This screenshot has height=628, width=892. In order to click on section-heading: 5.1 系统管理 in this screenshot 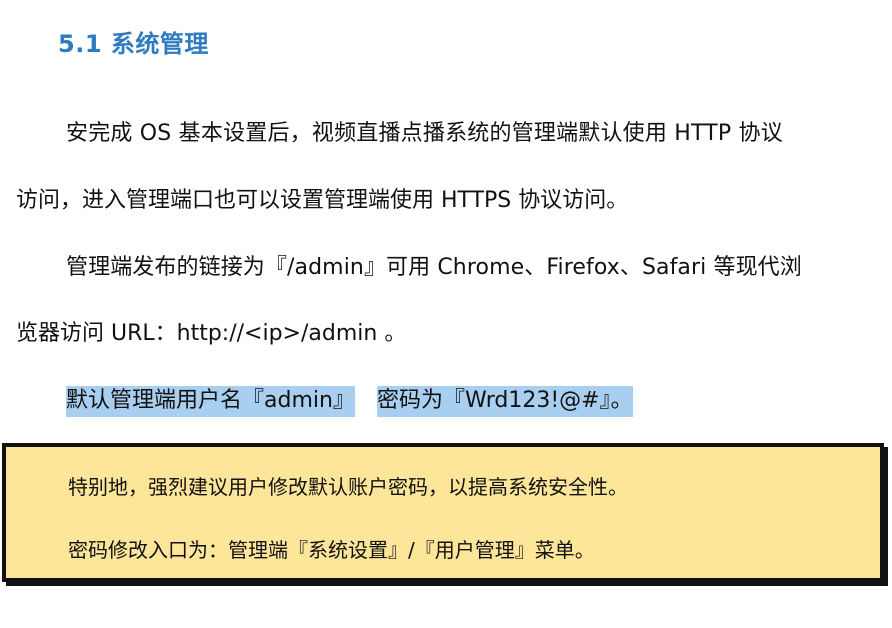, I will do `click(133, 44)`.